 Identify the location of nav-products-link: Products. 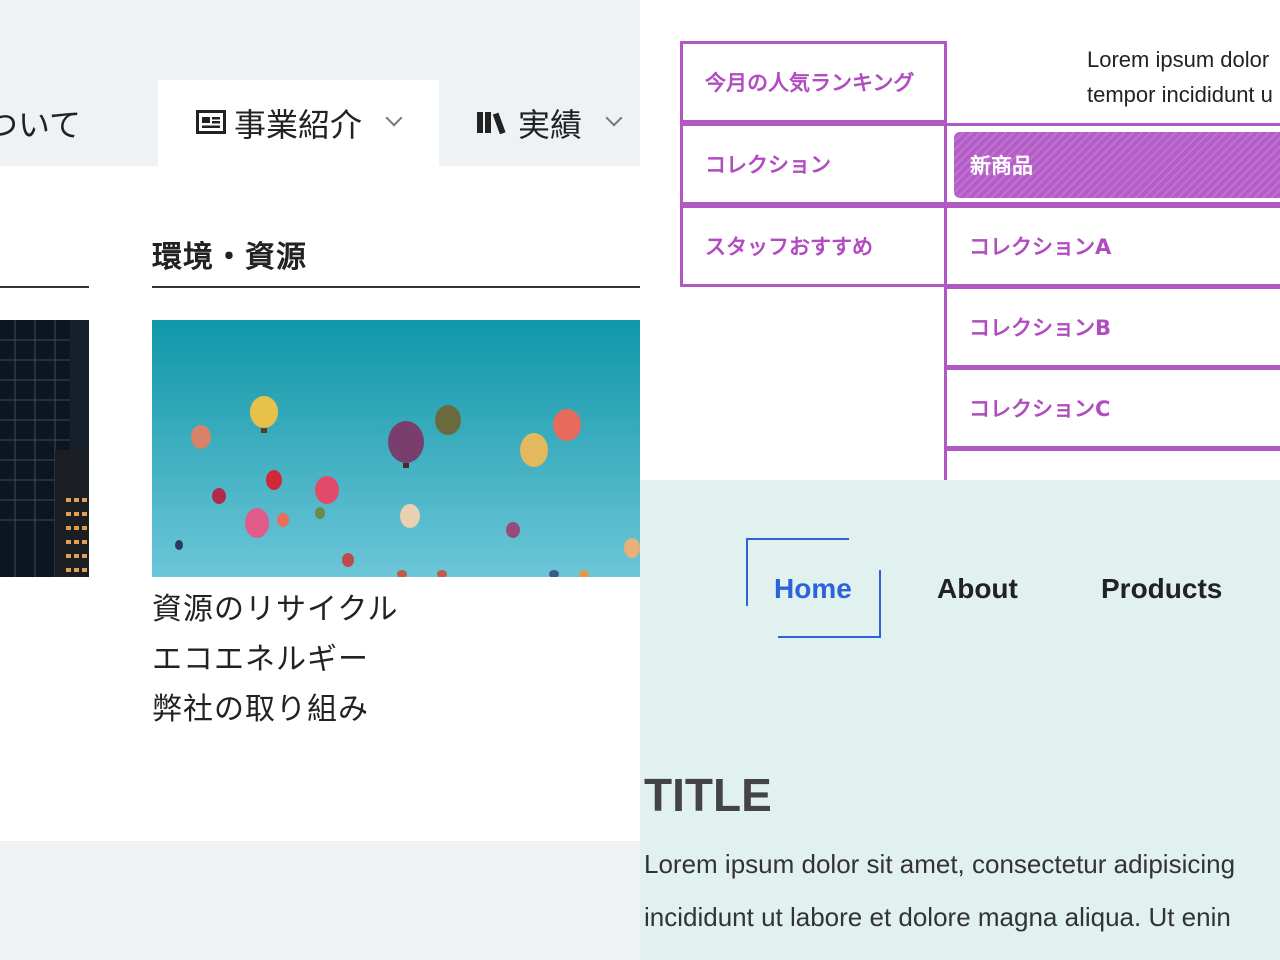
(1161, 589).